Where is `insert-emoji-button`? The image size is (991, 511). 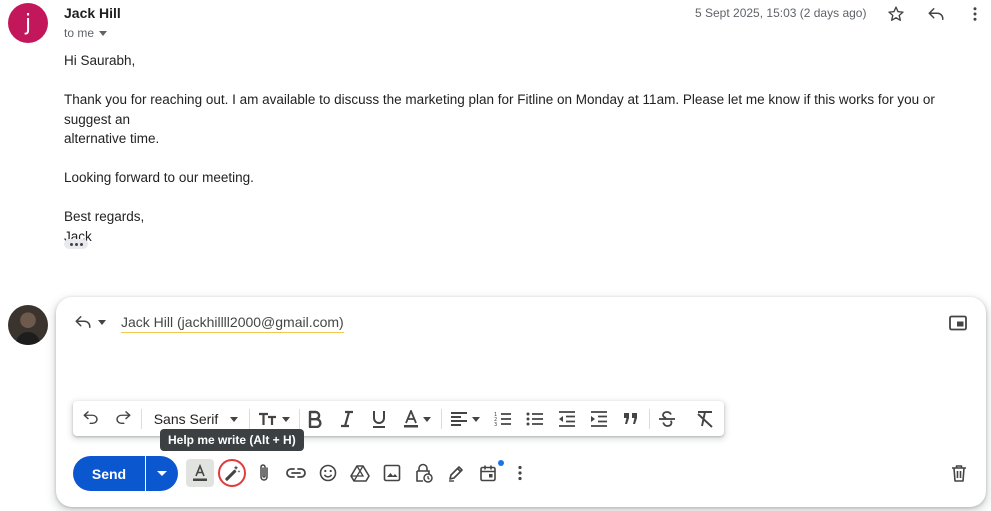
insert-emoji-button is located at coordinates (328, 473).